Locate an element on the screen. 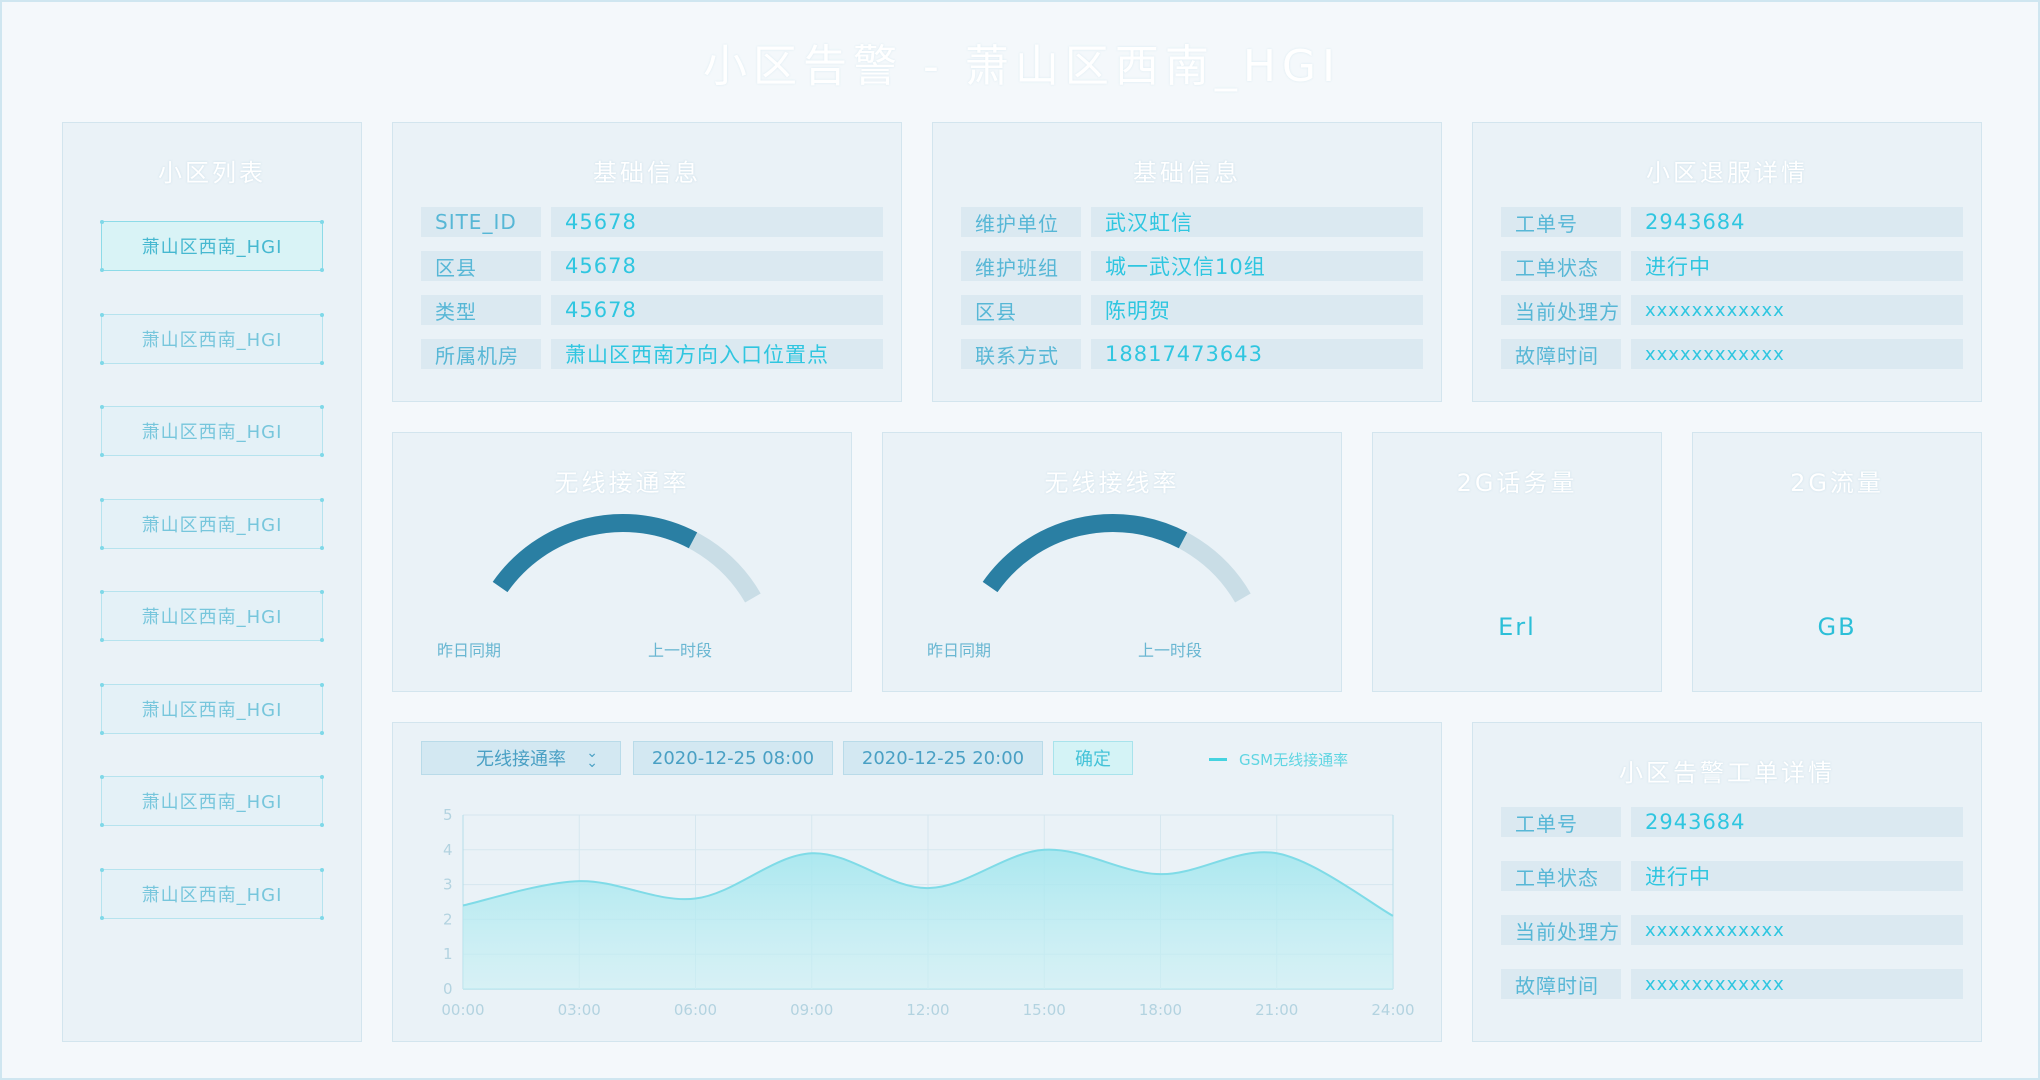  info-row: 维护班组 城一武汉信10组 is located at coordinates (1192, 266).